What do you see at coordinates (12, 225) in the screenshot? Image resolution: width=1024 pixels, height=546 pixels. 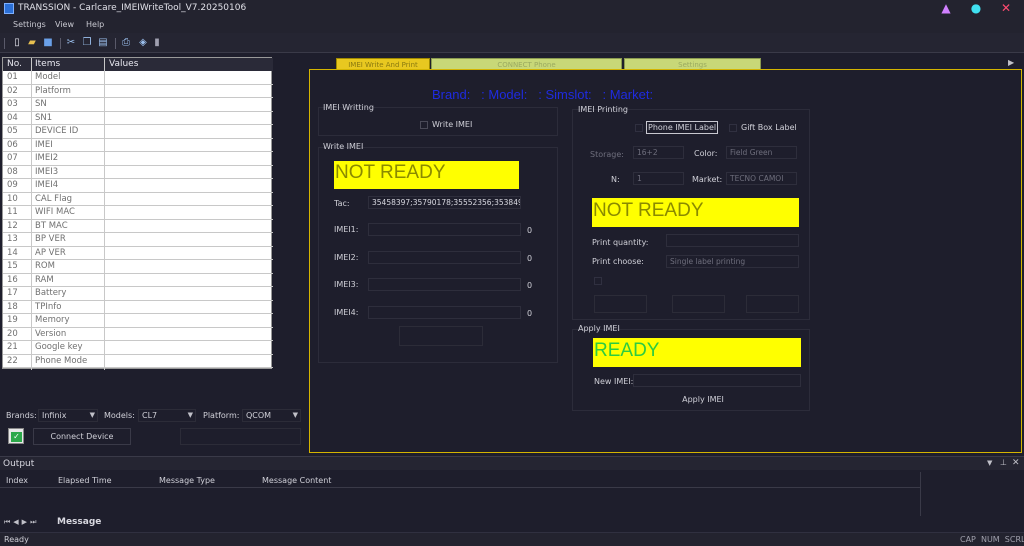 I see `row-number: 12` at bounding box center [12, 225].